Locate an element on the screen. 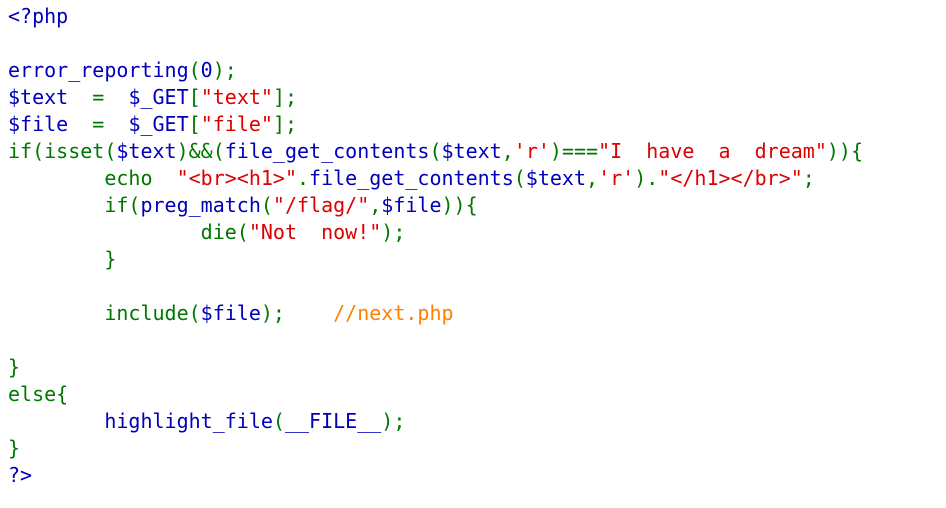 The width and height of the screenshot is (946, 508). code-token-default: 0 is located at coordinates (206, 70).